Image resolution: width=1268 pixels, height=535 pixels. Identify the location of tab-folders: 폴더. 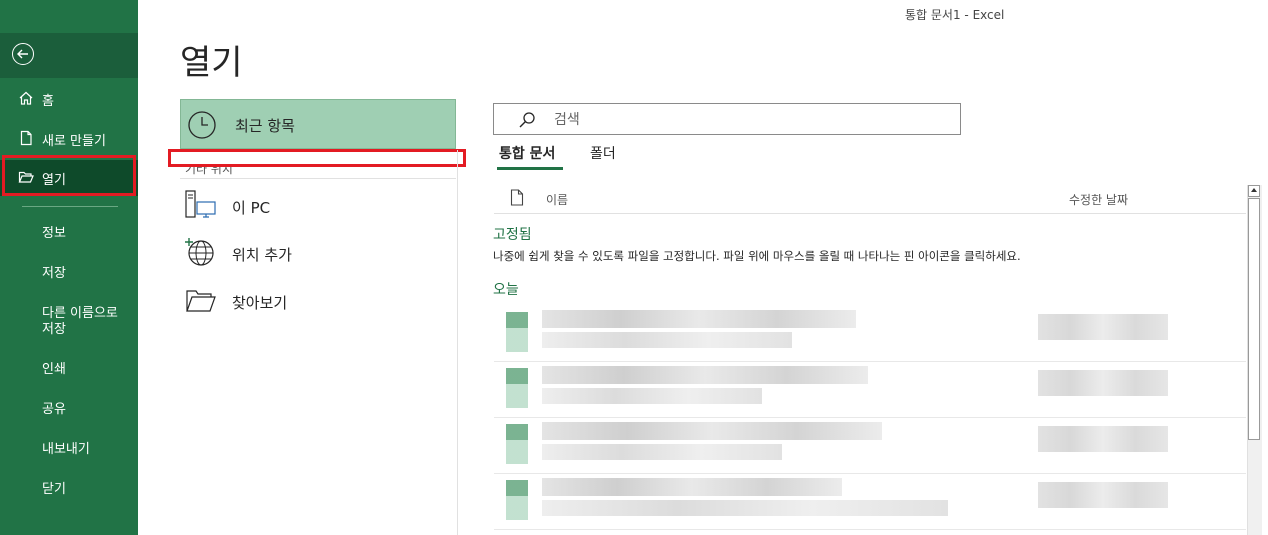
(603, 153).